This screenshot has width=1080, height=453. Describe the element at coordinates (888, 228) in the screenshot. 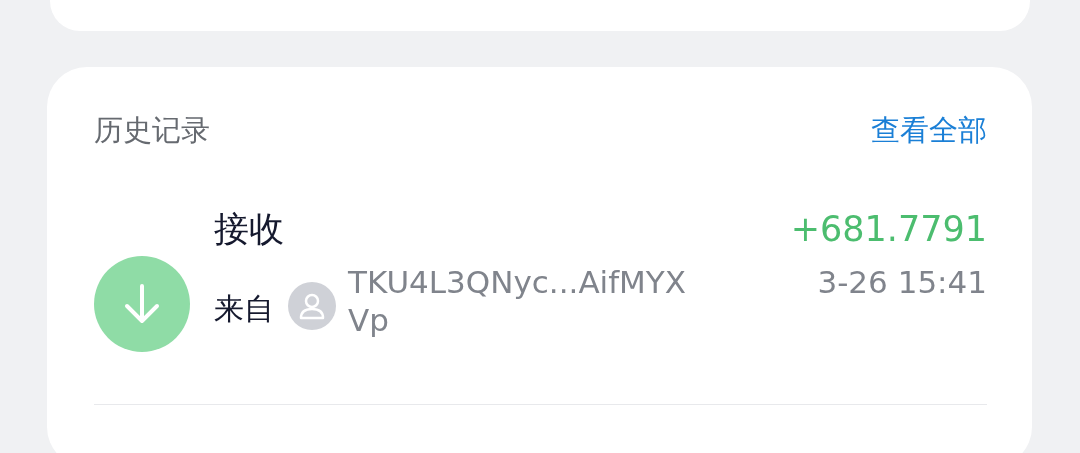

I see `amount: +681.7791` at that location.